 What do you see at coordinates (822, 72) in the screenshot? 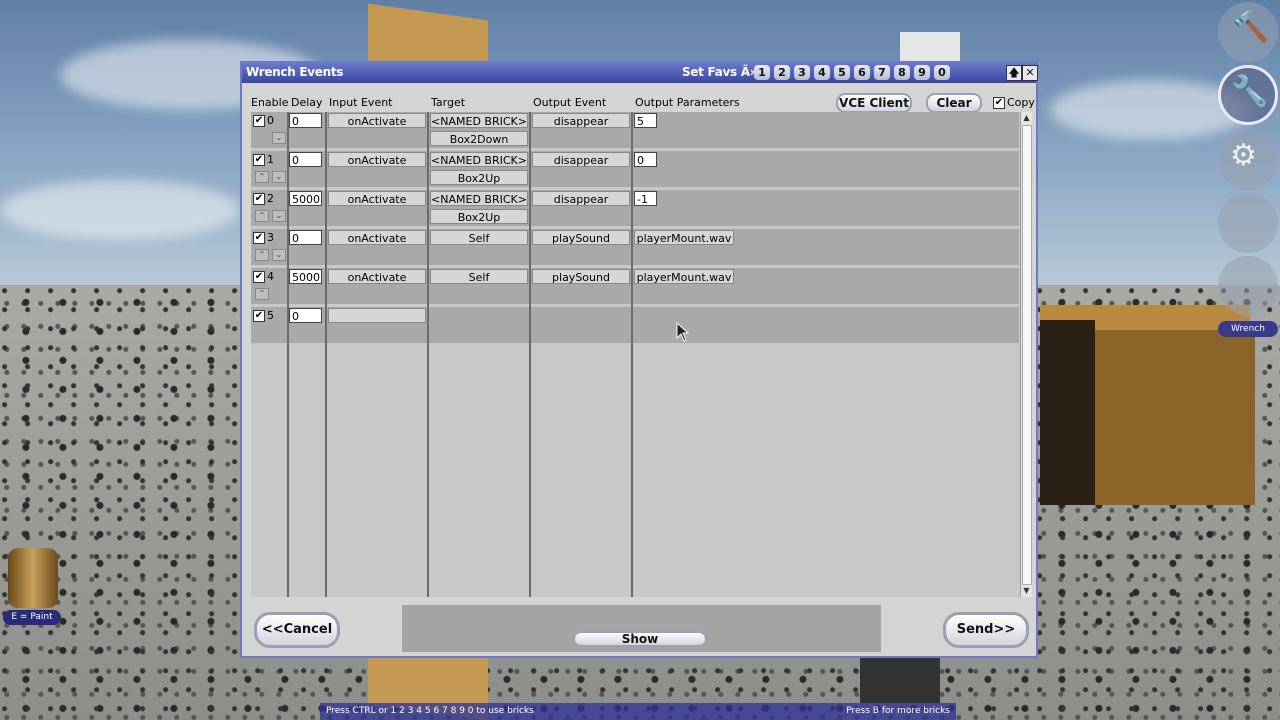
I see `fav-button-4: 4` at bounding box center [822, 72].